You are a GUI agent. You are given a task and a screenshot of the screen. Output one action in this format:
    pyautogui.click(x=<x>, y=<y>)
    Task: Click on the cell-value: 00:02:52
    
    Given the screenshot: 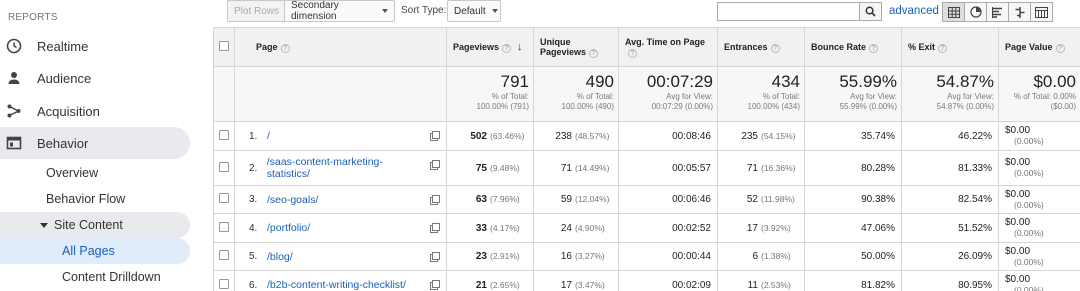 What is the action you would take?
    pyautogui.click(x=691, y=228)
    